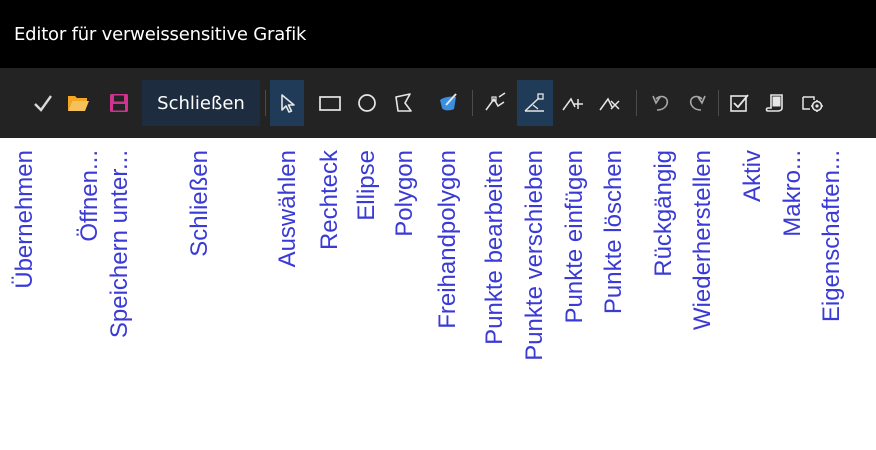  Describe the element at coordinates (663, 213) in the screenshot. I see `label-undo: Rückgängig` at that location.